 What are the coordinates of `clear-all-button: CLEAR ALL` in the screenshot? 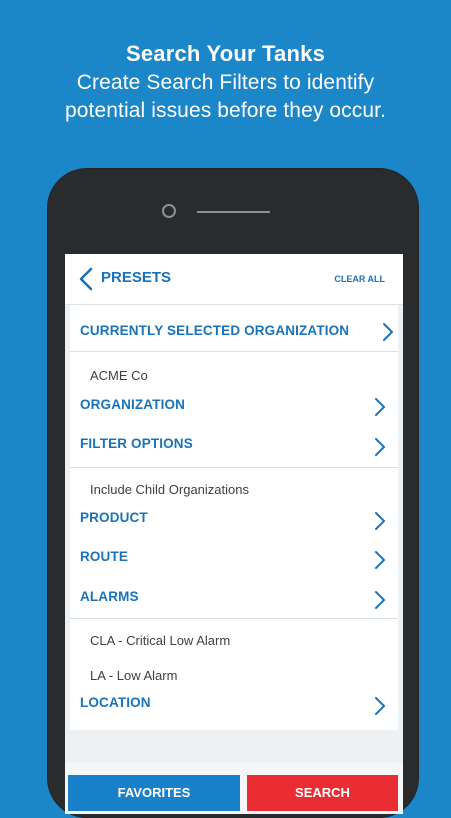 It's located at (359, 279).